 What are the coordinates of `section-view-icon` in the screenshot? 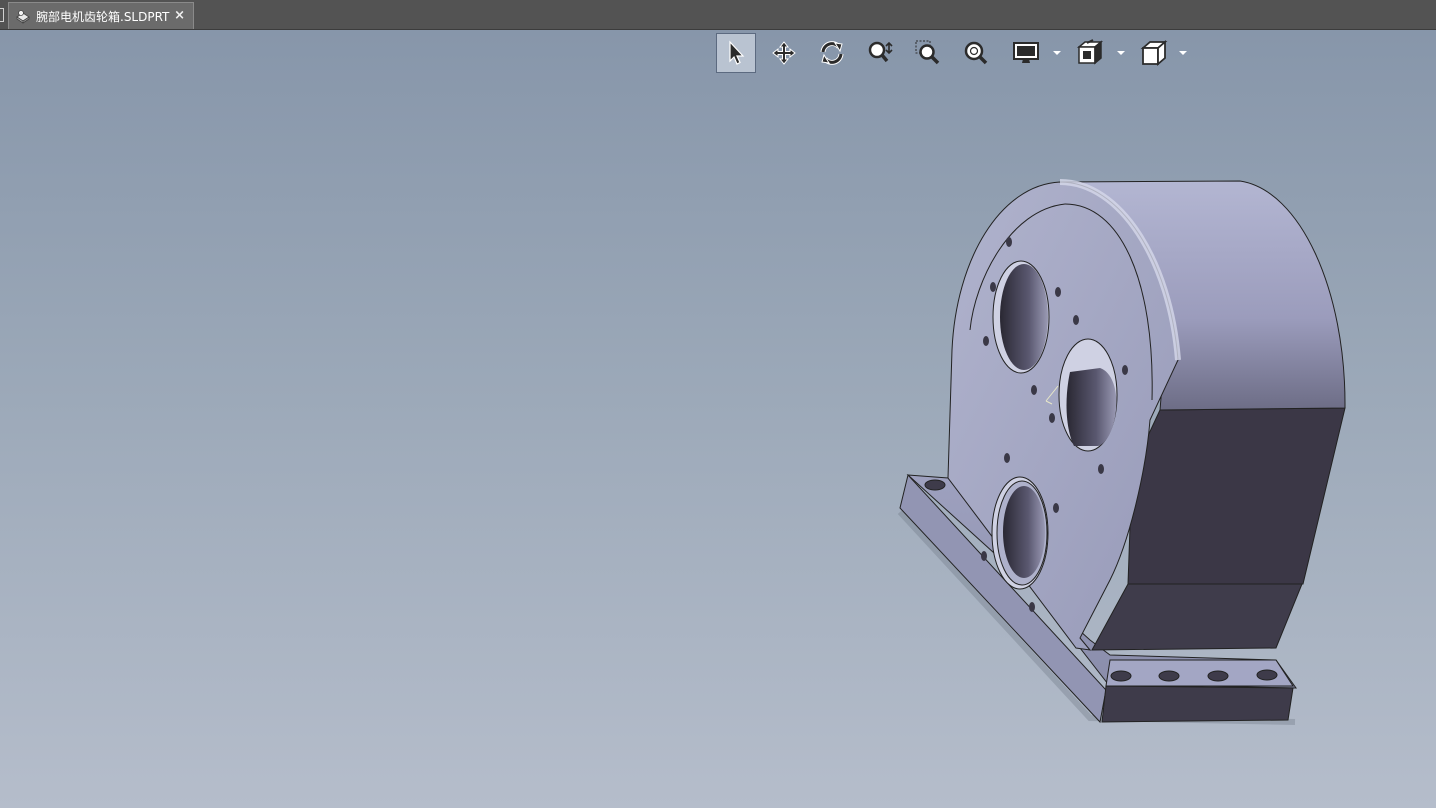 It's located at (1090, 52).